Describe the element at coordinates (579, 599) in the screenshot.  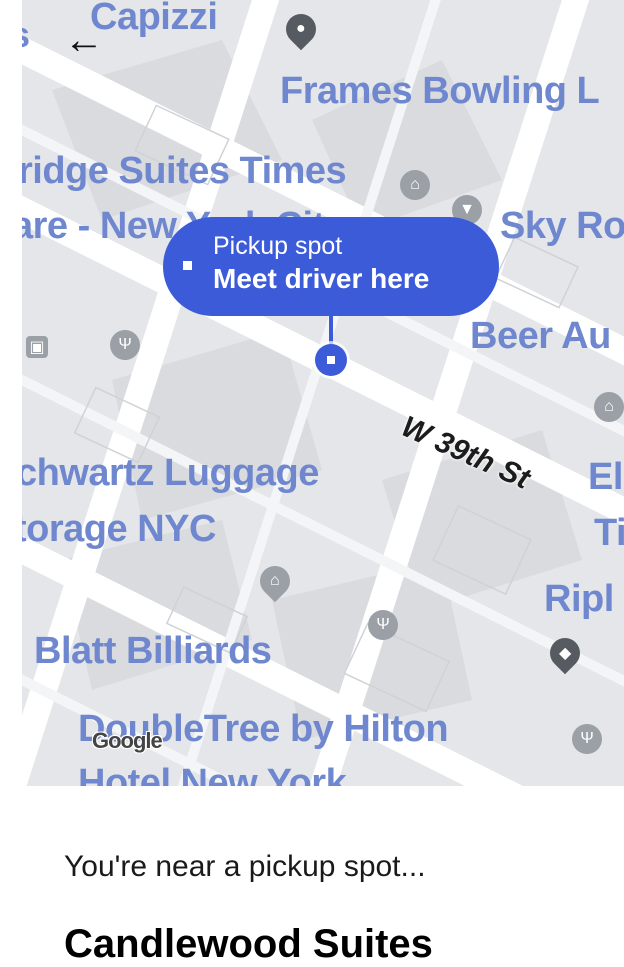
I see `map-label: Ripl` at that location.